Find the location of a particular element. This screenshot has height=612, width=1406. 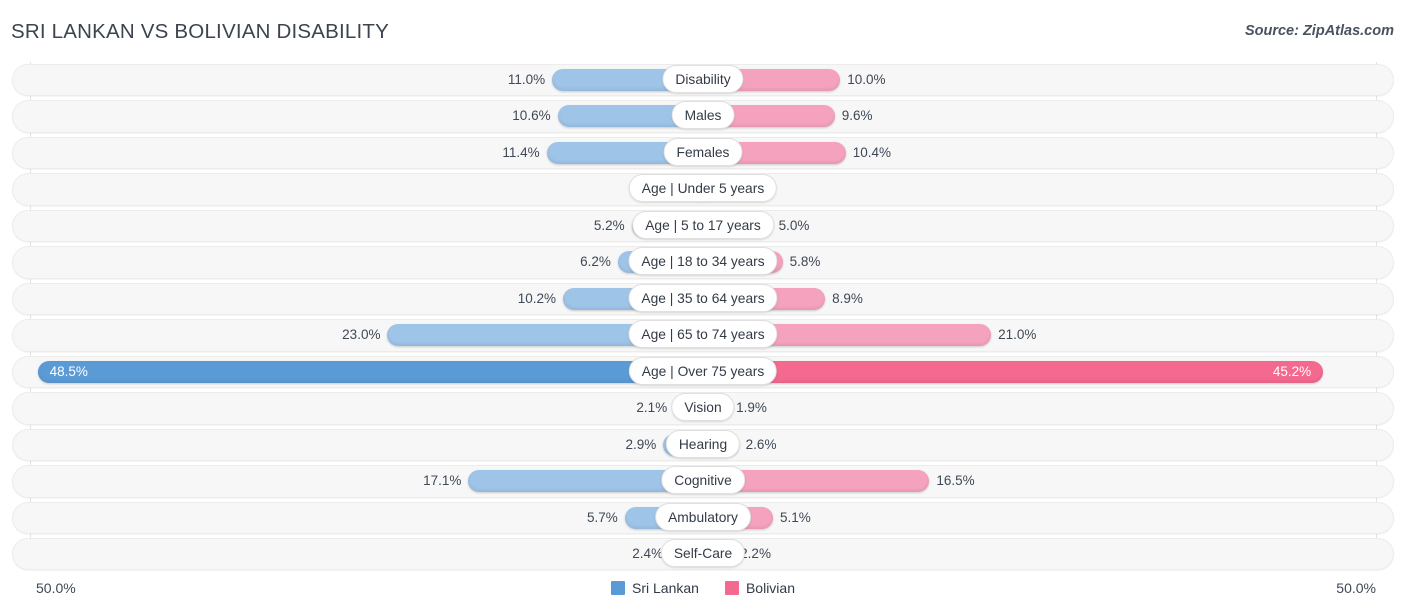

table-row: 5.2% 5.0% Age | 5 to 17 years is located at coordinates (703, 226).